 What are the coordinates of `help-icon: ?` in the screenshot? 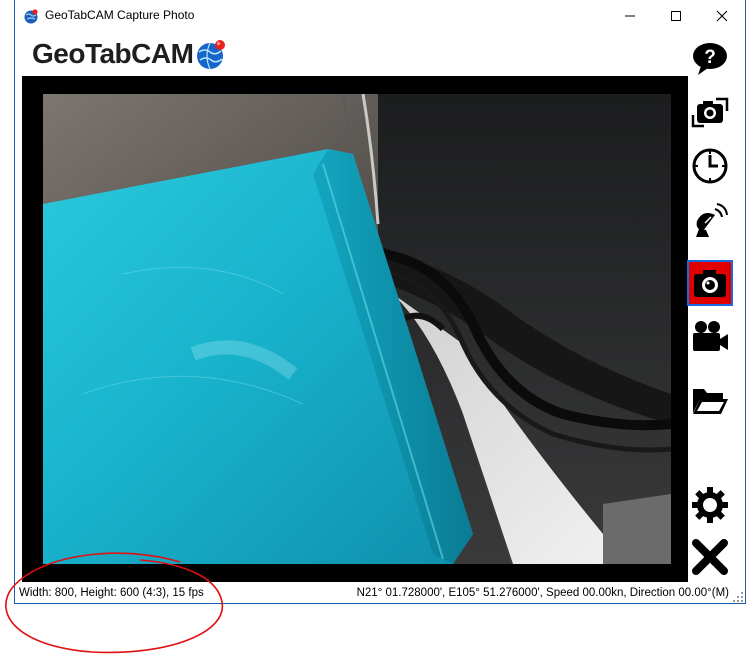 It's located at (710, 59).